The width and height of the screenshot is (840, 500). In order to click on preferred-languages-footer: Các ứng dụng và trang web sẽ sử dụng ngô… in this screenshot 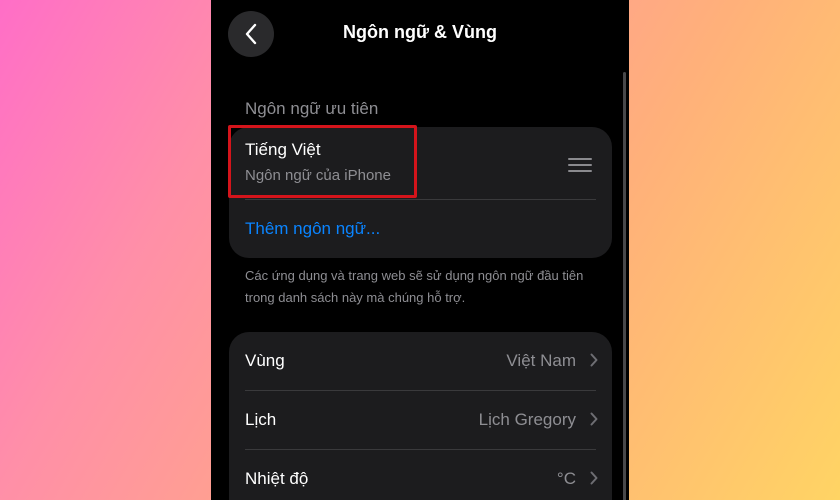, I will do `click(414, 286)`.